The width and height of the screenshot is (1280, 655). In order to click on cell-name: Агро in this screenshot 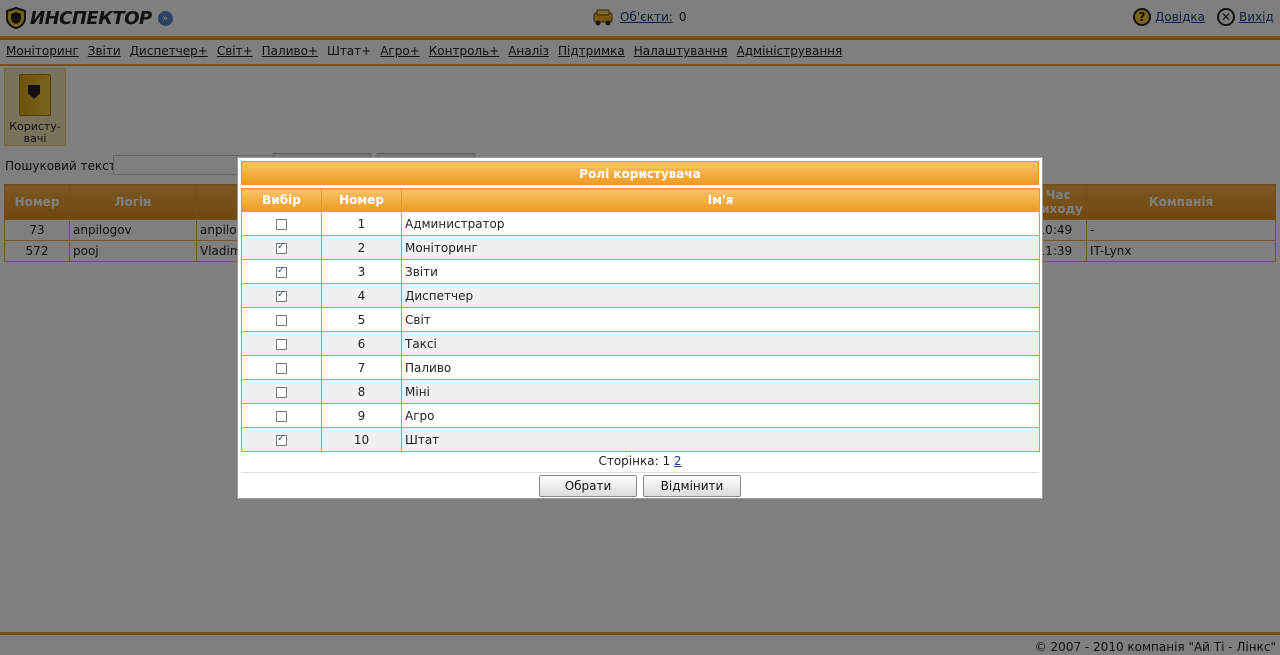, I will do `click(720, 415)`.